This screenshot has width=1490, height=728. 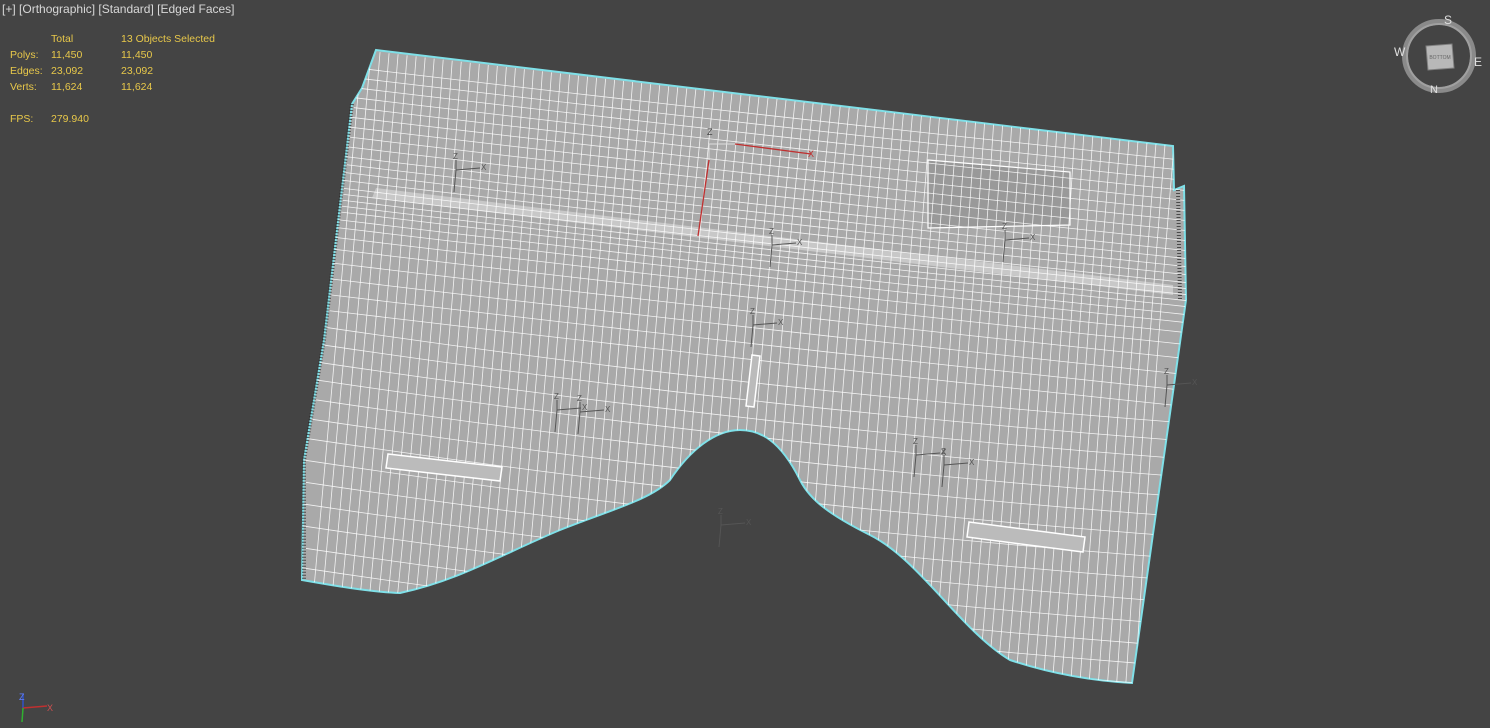 What do you see at coordinates (70, 119) in the screenshot?
I see `fps-value: 279.940` at bounding box center [70, 119].